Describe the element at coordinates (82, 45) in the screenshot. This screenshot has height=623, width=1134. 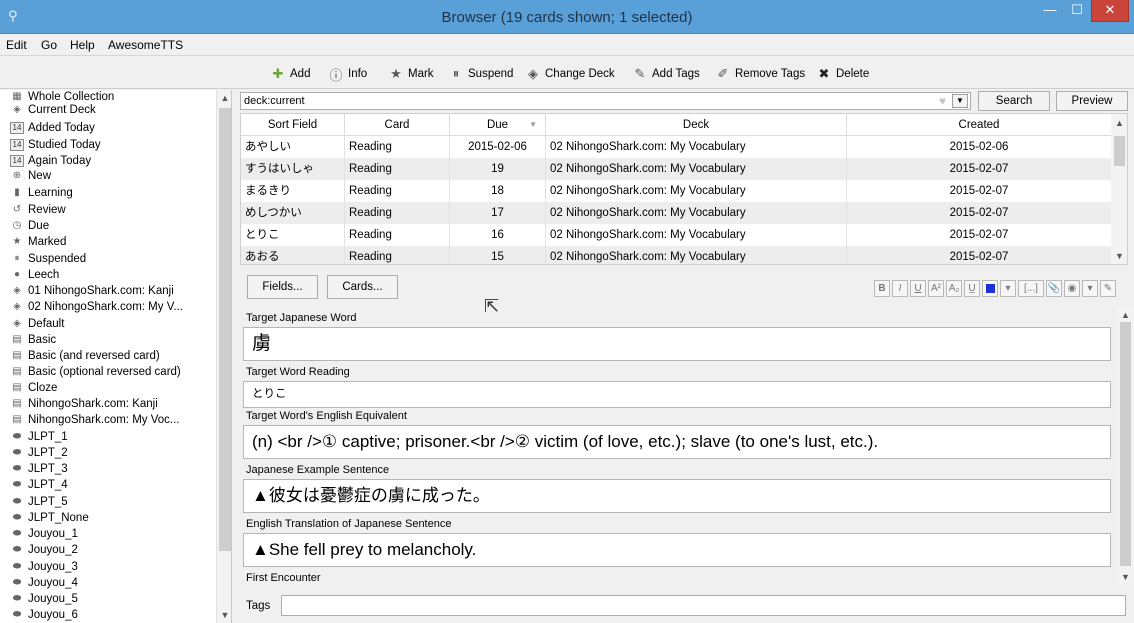
I see `menu-help: Help` at that location.